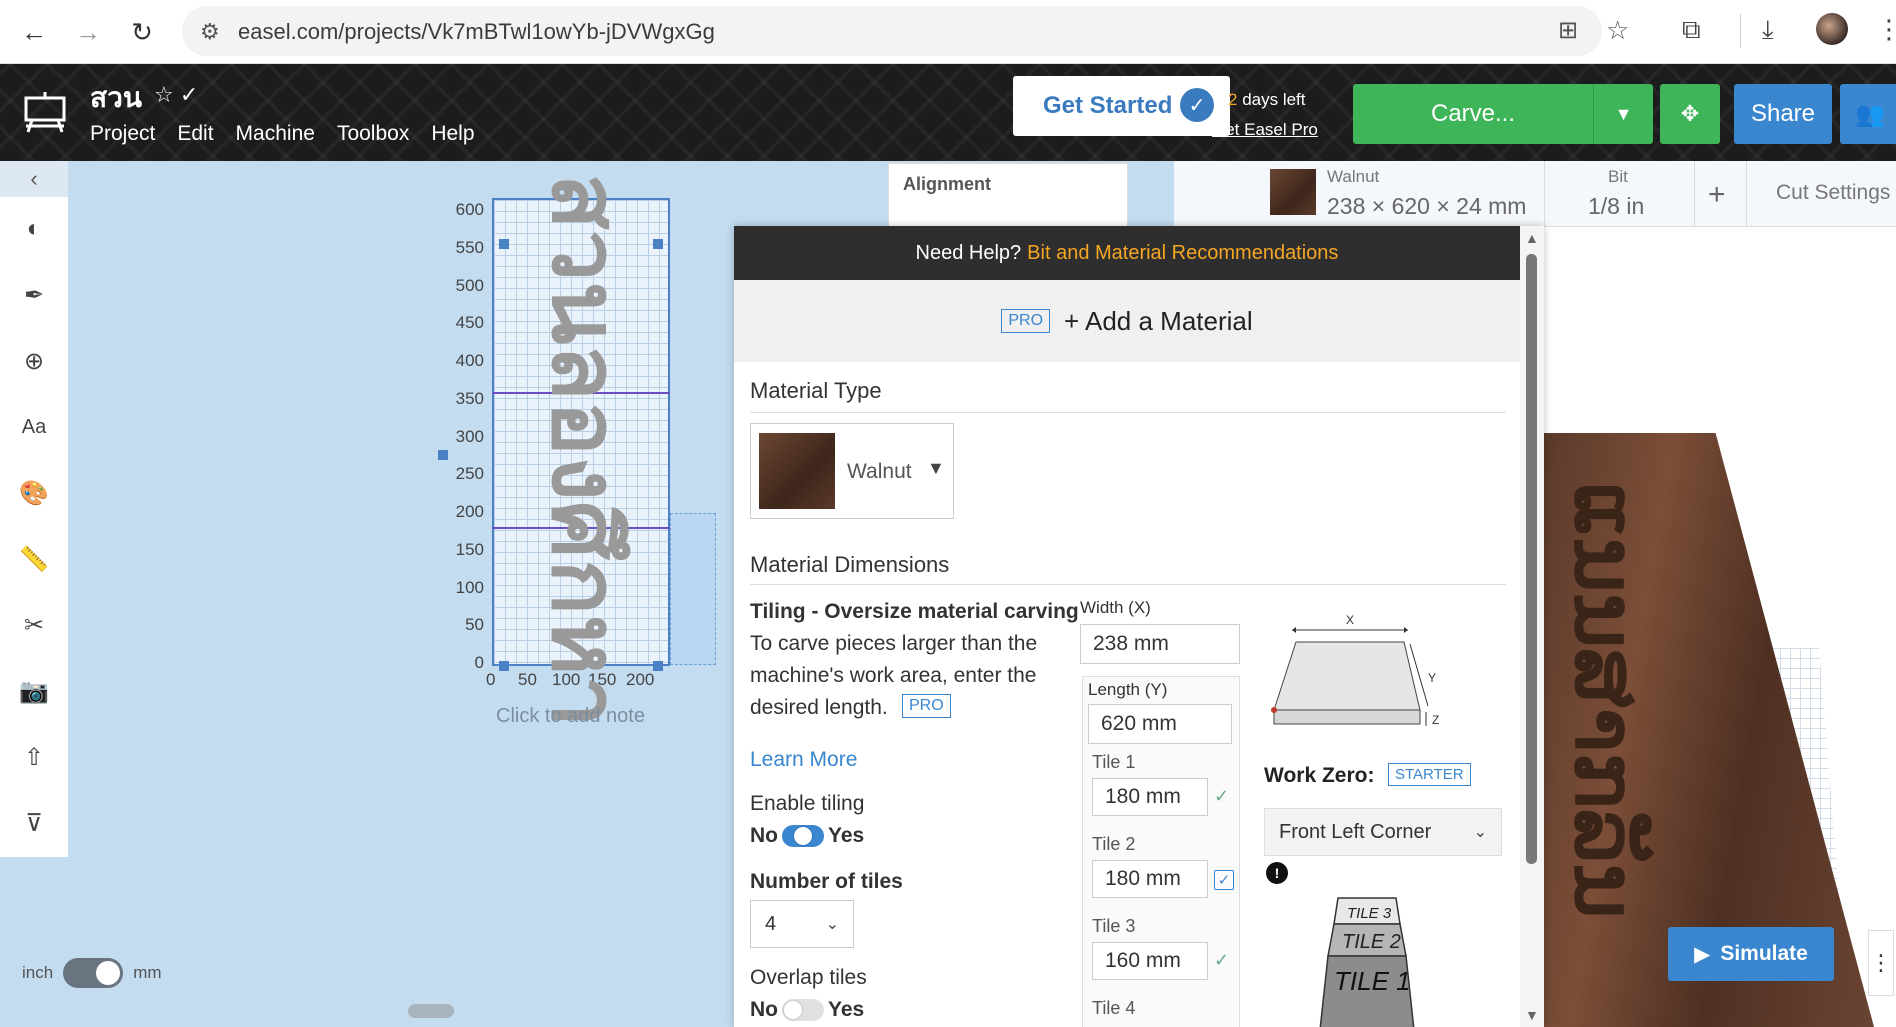  Describe the element at coordinates (210, 32) in the screenshot. I see `site-settings-icon: ⚙` at that location.